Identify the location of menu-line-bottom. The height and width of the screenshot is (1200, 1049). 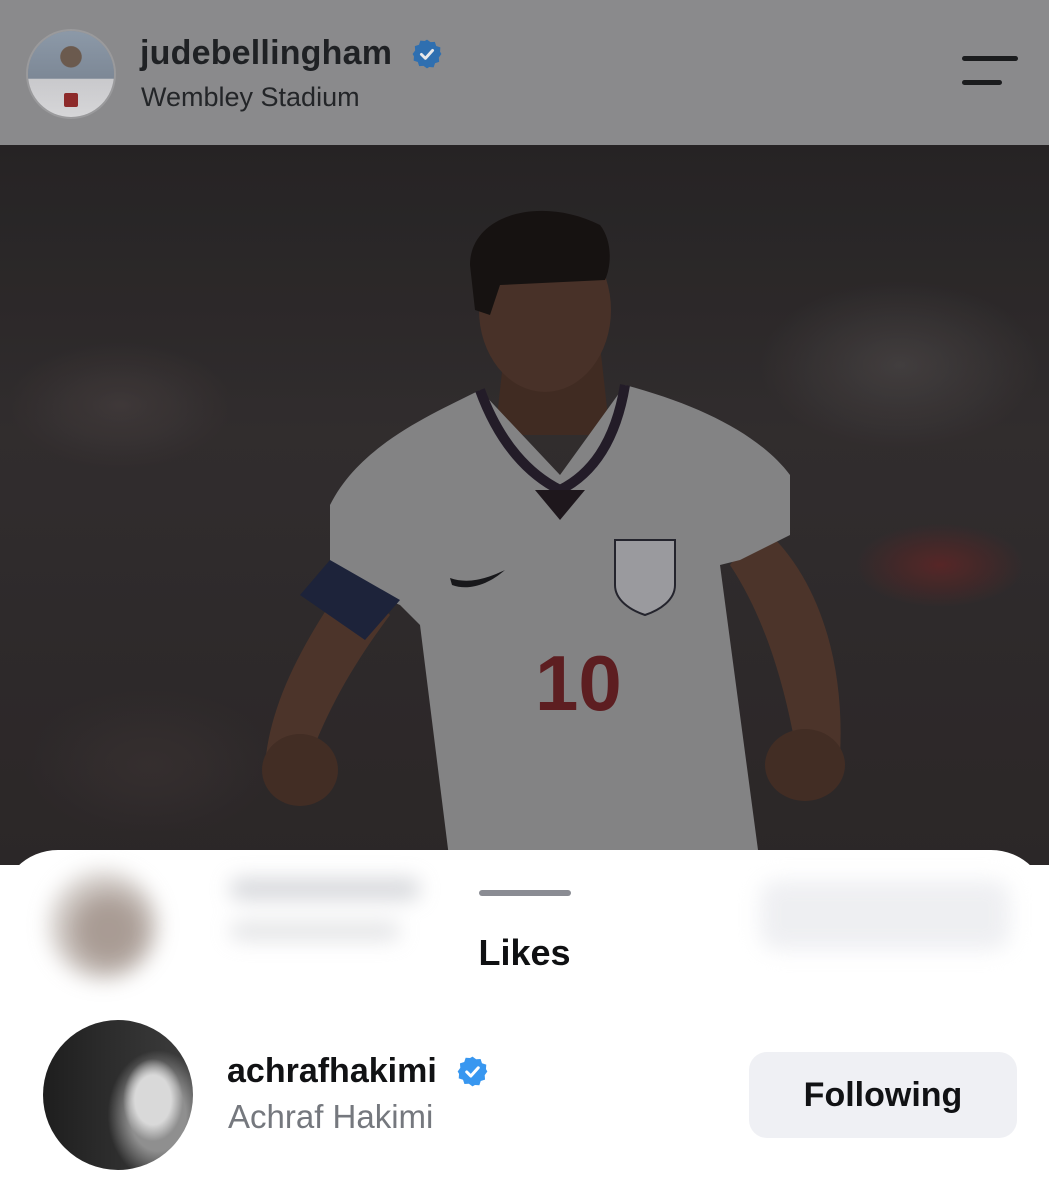
(982, 82).